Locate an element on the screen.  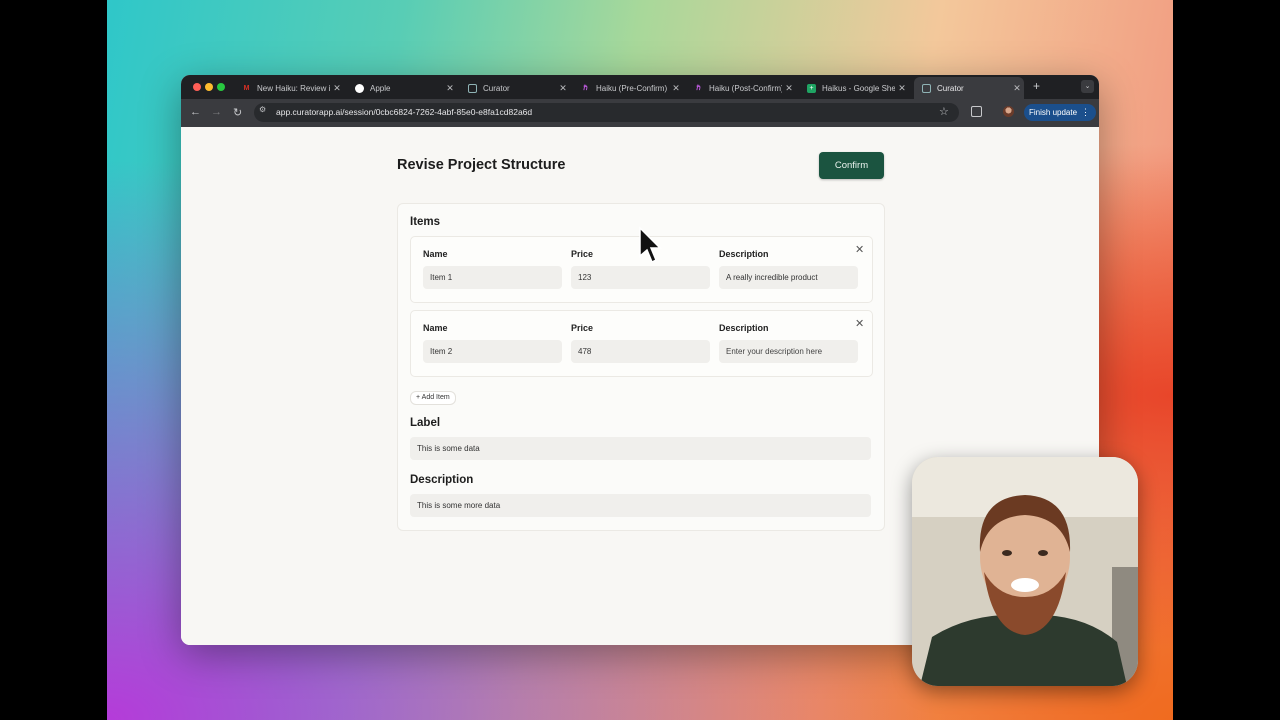
browser-tab: ℏ Haiku (Pre-Confirm) ✕ is located at coordinates (628, 88).